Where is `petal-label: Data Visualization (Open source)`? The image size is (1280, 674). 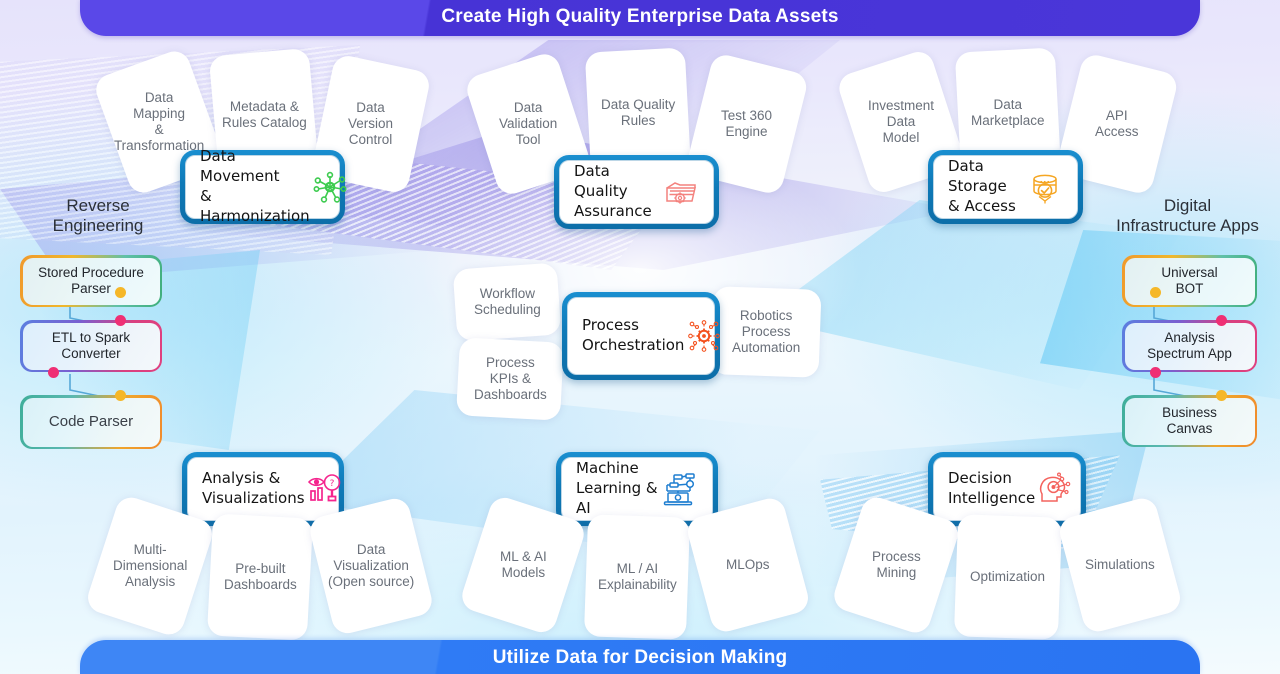 petal-label: Data Visualization (Open source) is located at coordinates (371, 565).